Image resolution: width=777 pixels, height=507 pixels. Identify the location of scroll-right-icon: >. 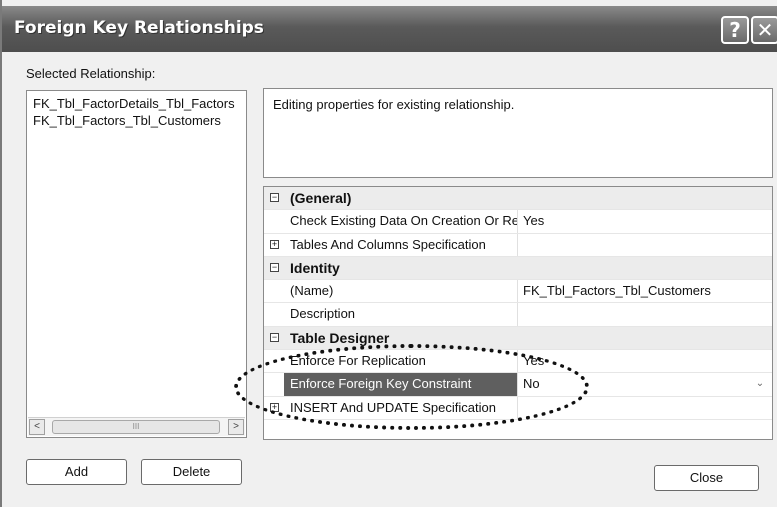
(236, 427).